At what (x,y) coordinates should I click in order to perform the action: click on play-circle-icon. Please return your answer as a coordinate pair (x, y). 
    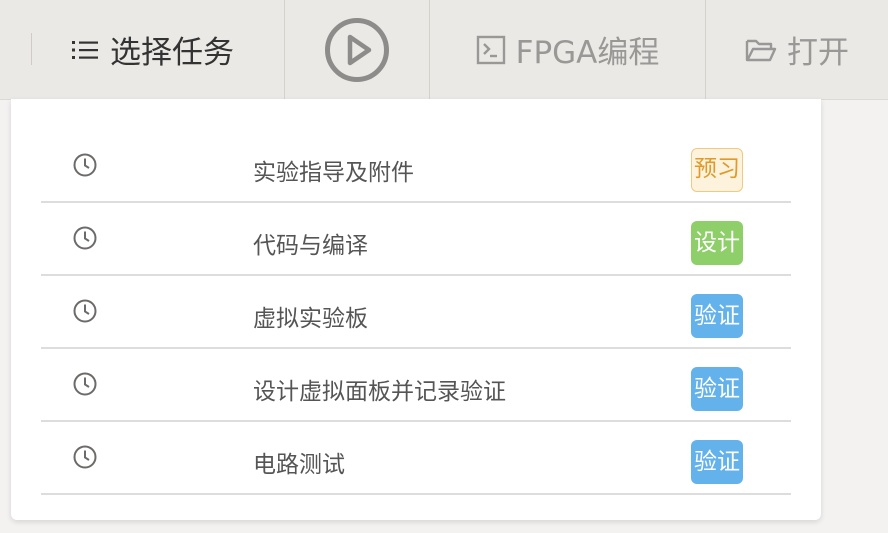
    Looking at the image, I should click on (357, 50).